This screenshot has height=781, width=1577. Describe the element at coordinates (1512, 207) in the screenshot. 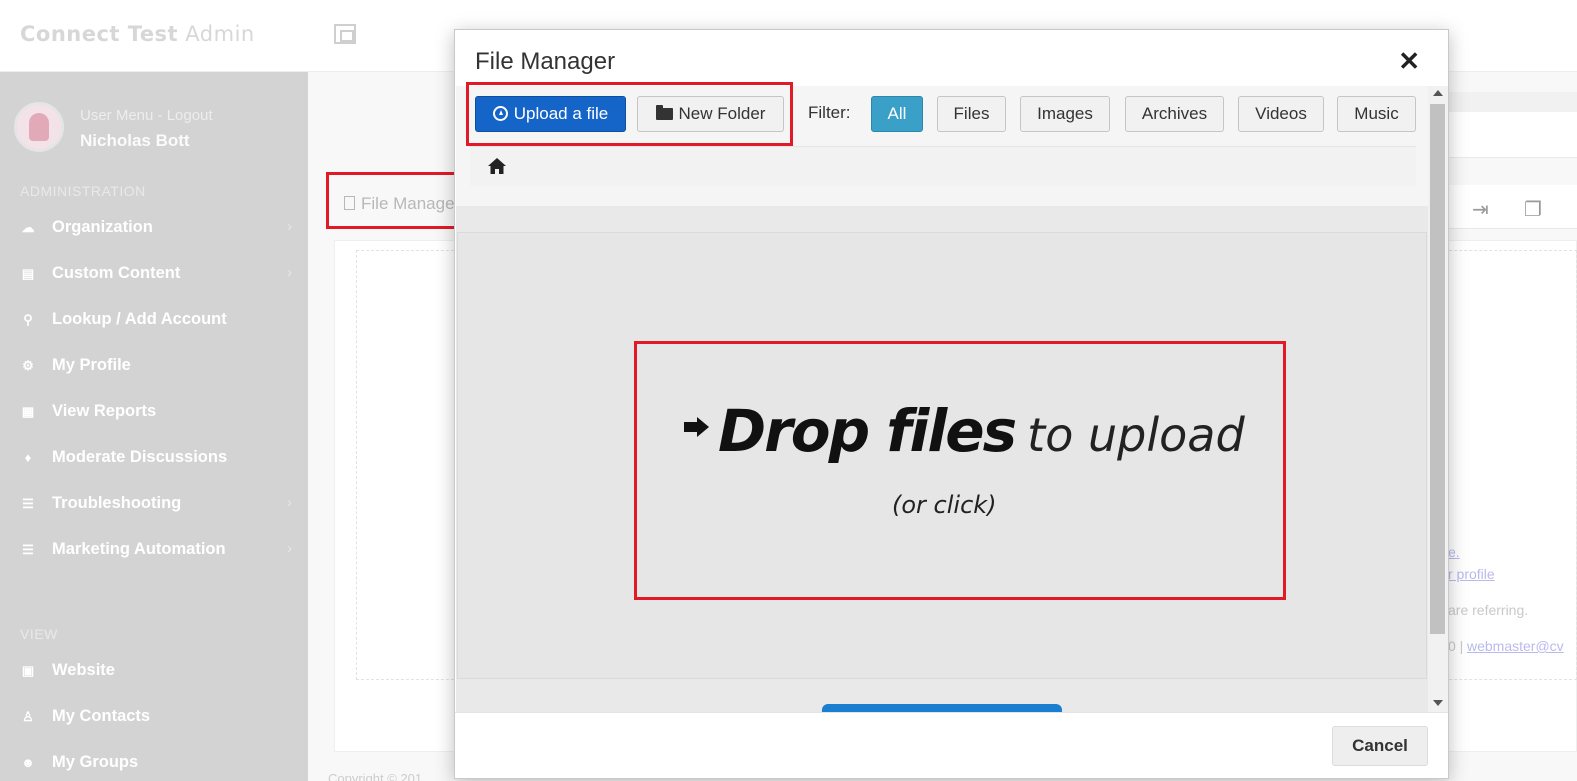

I see `editor-toolbar: ⇥ ❐` at that location.